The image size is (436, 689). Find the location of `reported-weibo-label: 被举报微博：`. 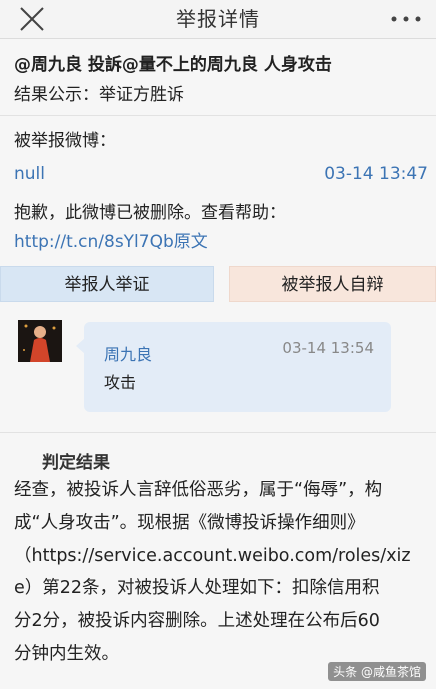

reported-weibo-label: 被举报微博： is located at coordinates (65, 141).